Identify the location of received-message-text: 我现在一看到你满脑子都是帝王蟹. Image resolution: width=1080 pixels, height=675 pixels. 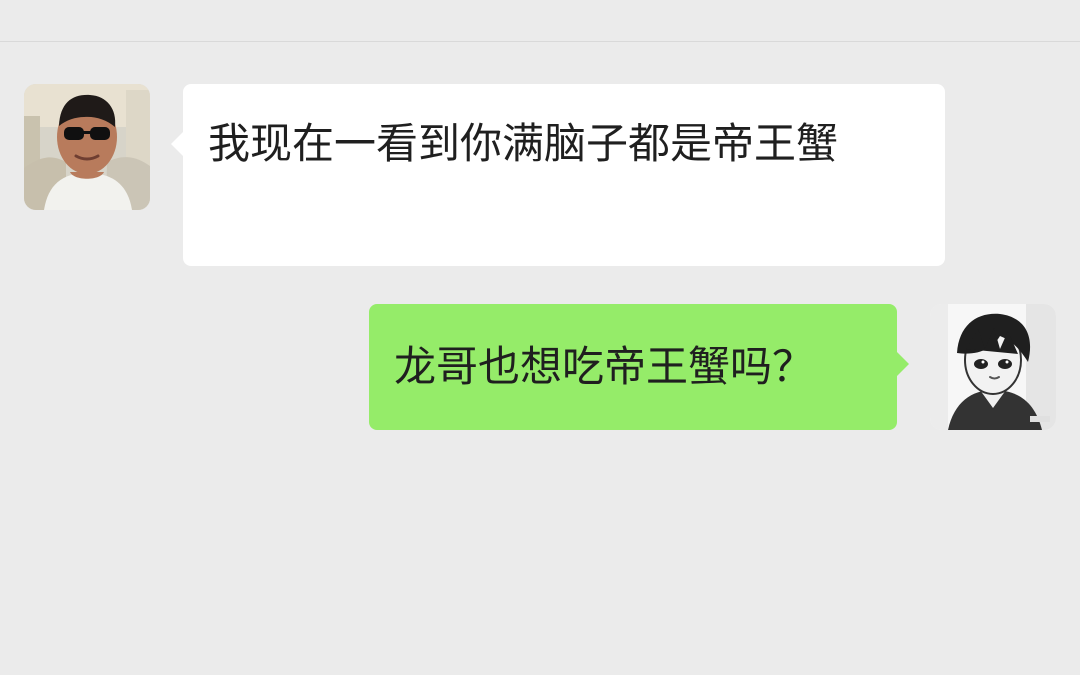
(523, 143).